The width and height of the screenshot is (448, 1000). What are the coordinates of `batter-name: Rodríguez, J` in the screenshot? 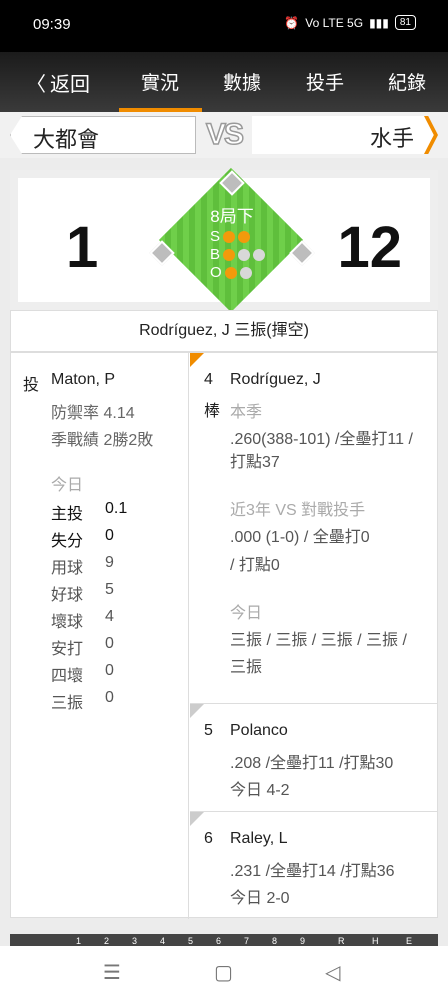 It's located at (275, 380).